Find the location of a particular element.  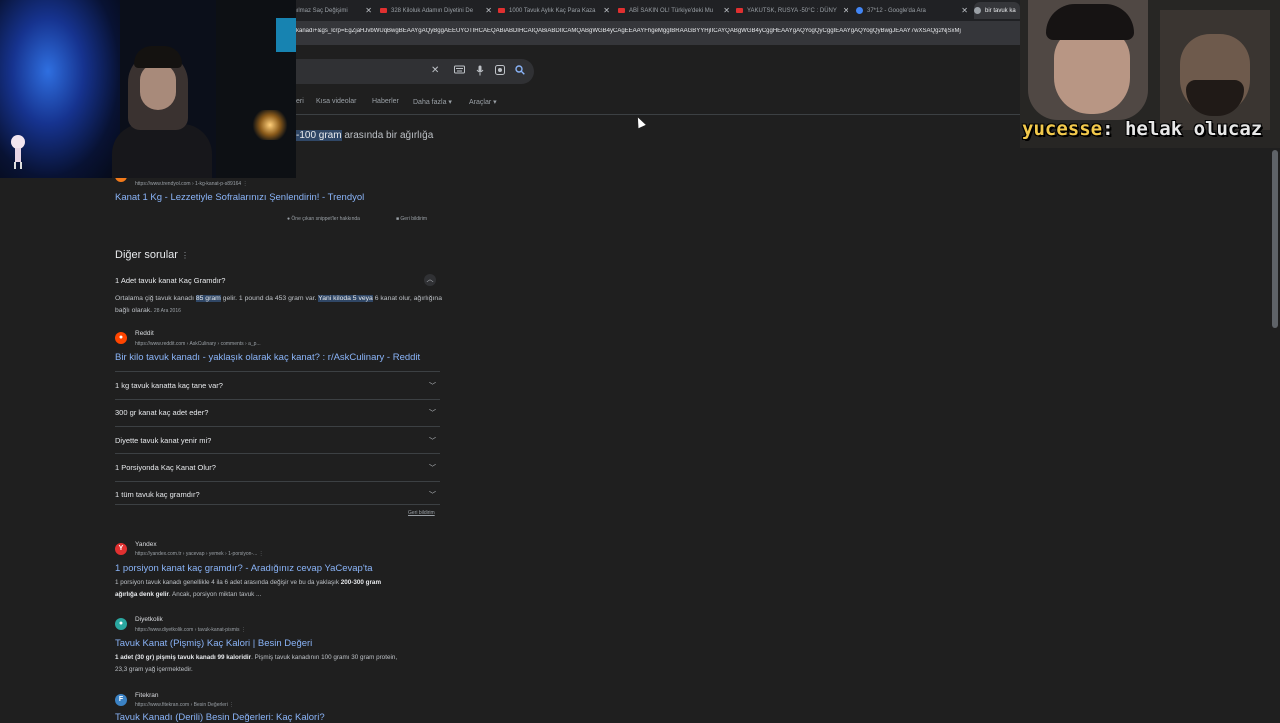

source-site: Fitekran is located at coordinates (147, 695).